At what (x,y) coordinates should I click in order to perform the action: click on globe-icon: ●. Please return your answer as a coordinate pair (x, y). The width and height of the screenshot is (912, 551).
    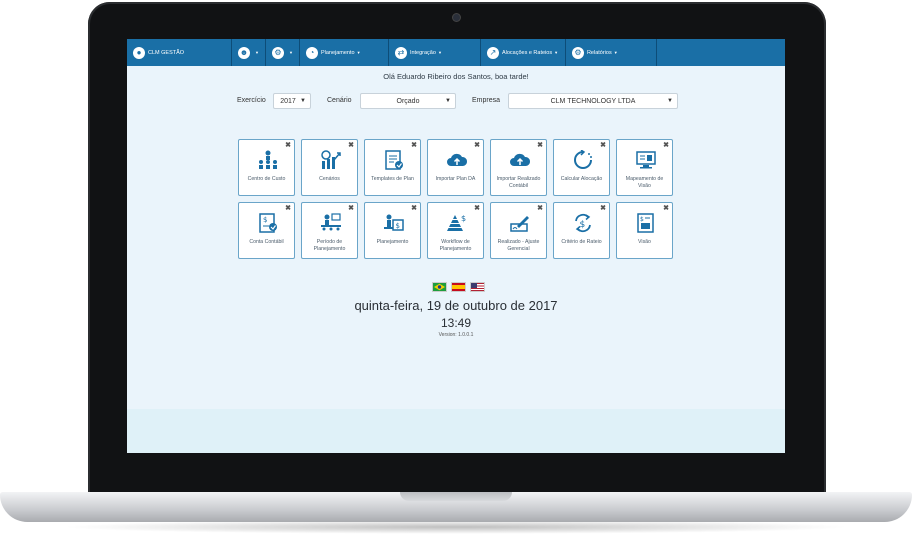
    Looking at the image, I should click on (139, 52).